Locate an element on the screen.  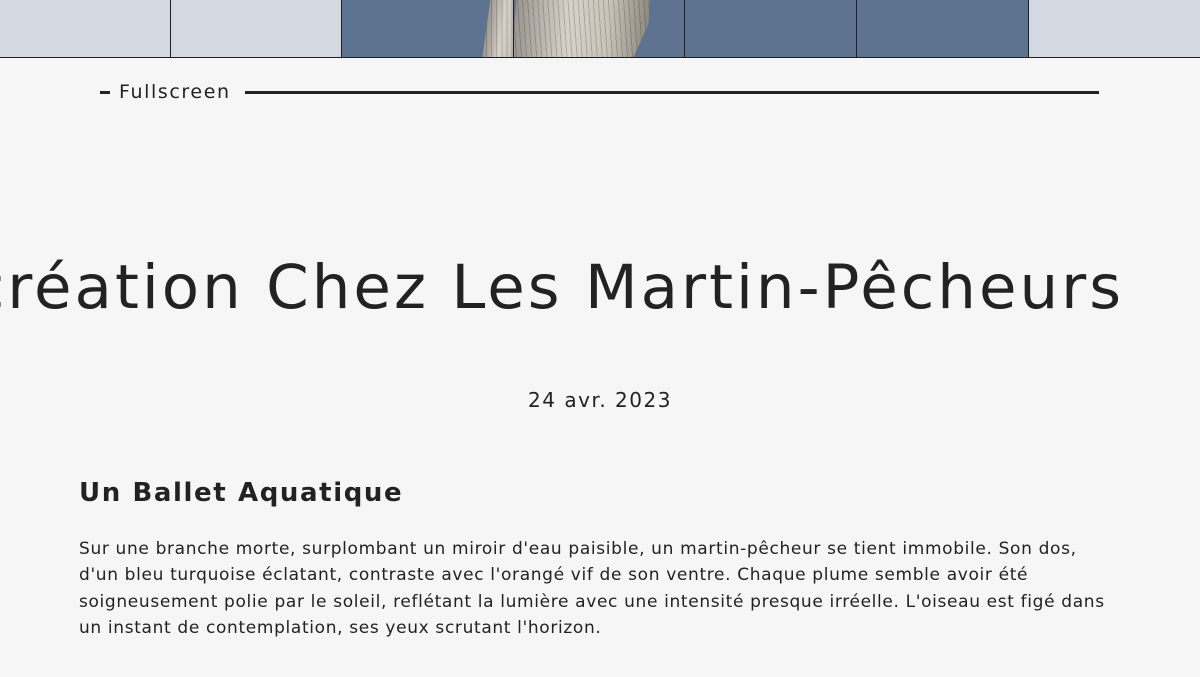
divider-line is located at coordinates (671, 92).